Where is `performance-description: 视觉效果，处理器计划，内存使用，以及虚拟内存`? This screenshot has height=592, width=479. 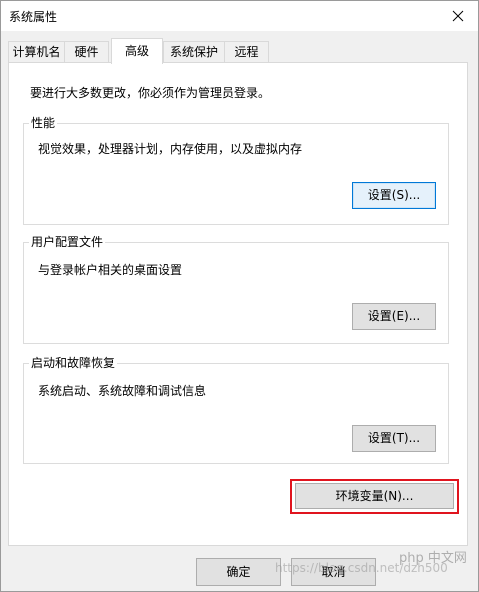 performance-description: 视觉效果，处理器计划，内存使用，以及虚拟内存 is located at coordinates (170, 149).